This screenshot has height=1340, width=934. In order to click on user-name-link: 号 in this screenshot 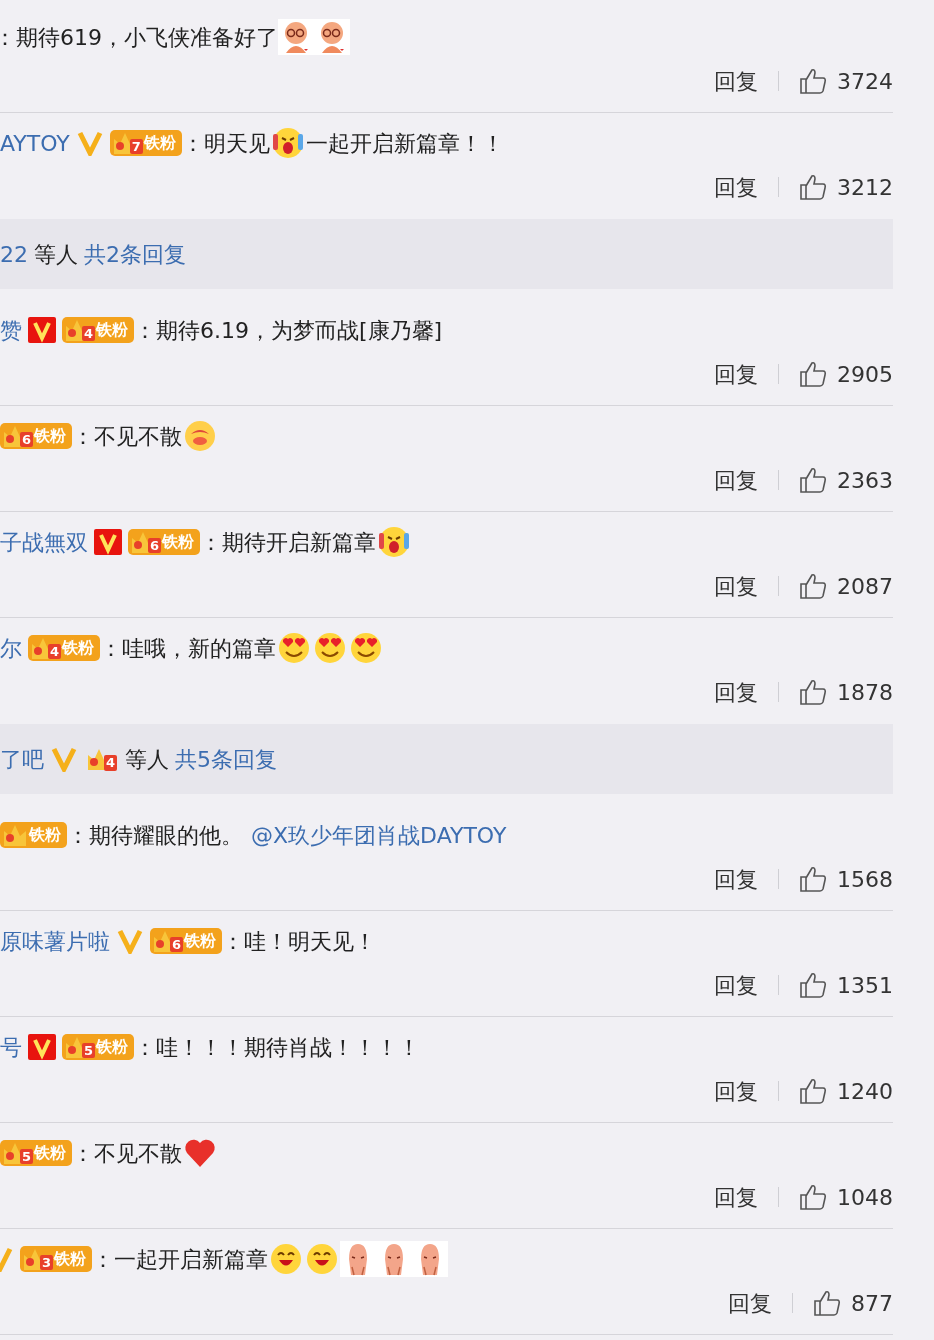, I will do `click(11, 1047)`.